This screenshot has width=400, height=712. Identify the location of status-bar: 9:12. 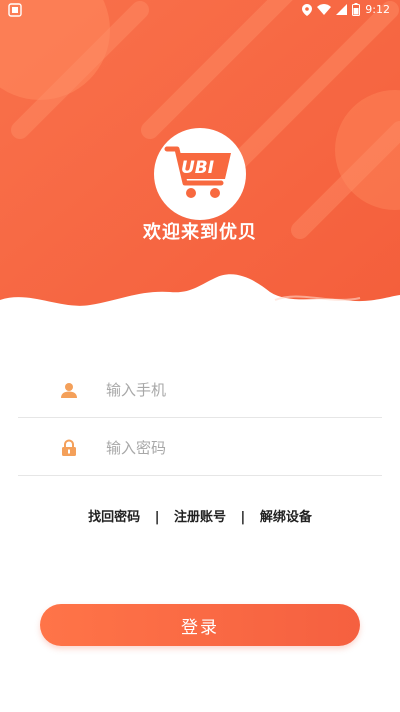
(200, 10).